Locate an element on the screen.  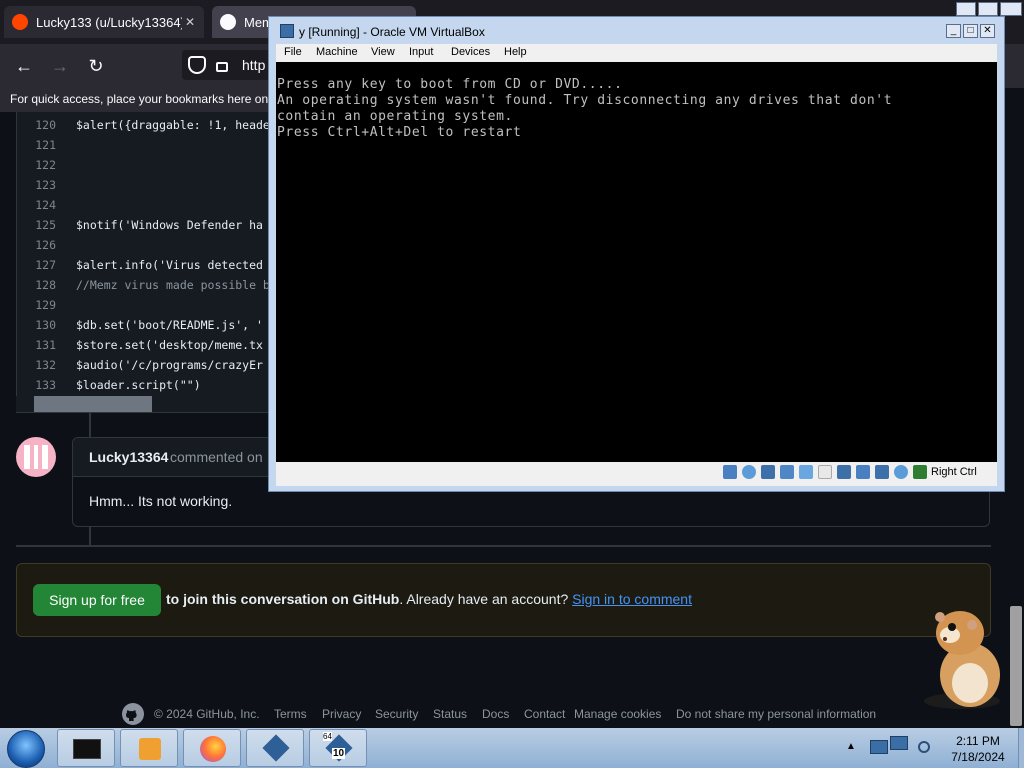
line-code: $alert.info('Virus detected is located at coordinates (169, 265).